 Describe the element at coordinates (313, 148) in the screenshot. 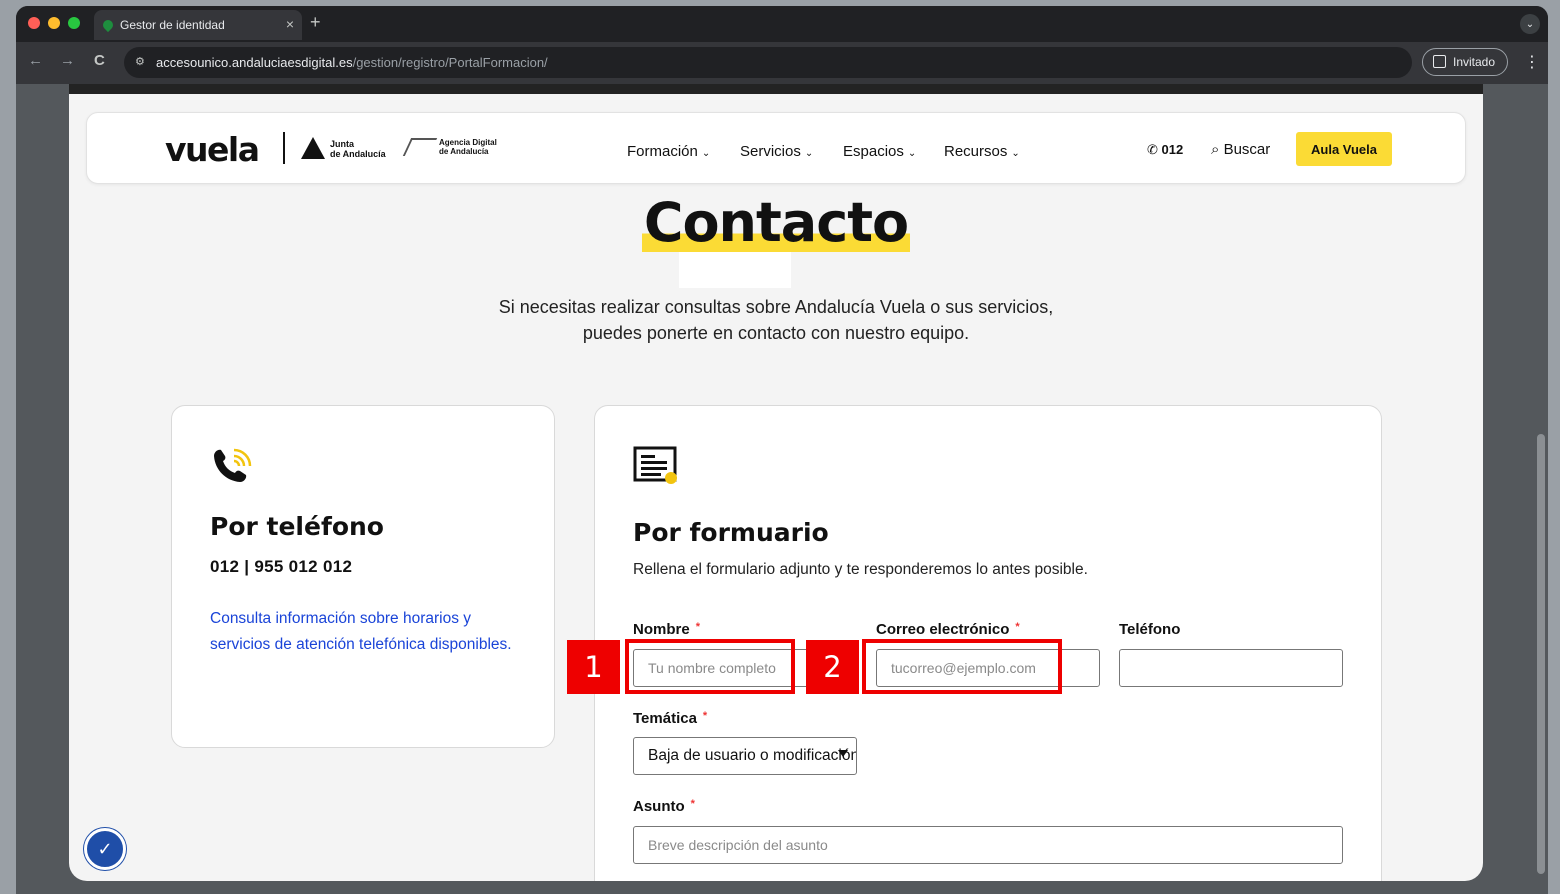

I see `junta-logo-icon` at that location.